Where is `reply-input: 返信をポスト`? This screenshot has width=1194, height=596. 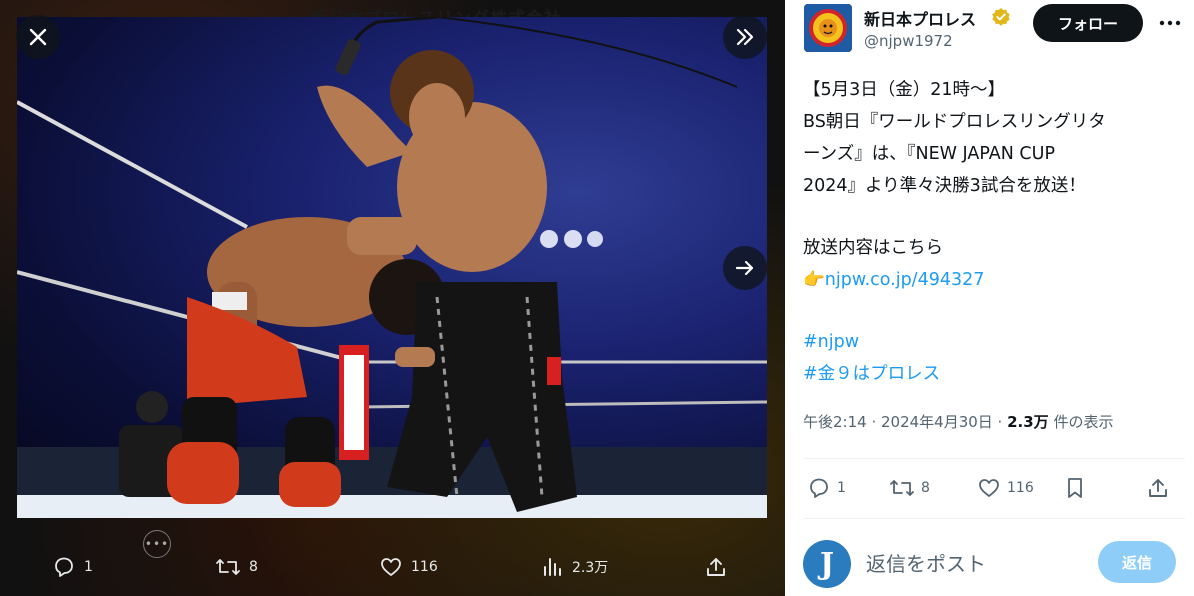 reply-input: 返信をポスト is located at coordinates (926, 562).